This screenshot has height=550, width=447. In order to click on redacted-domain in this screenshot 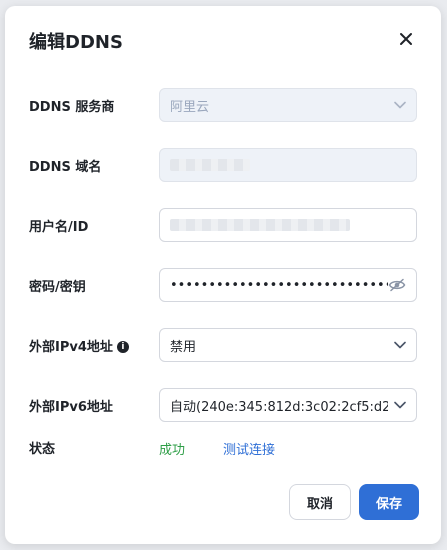, I will do `click(210, 165)`.